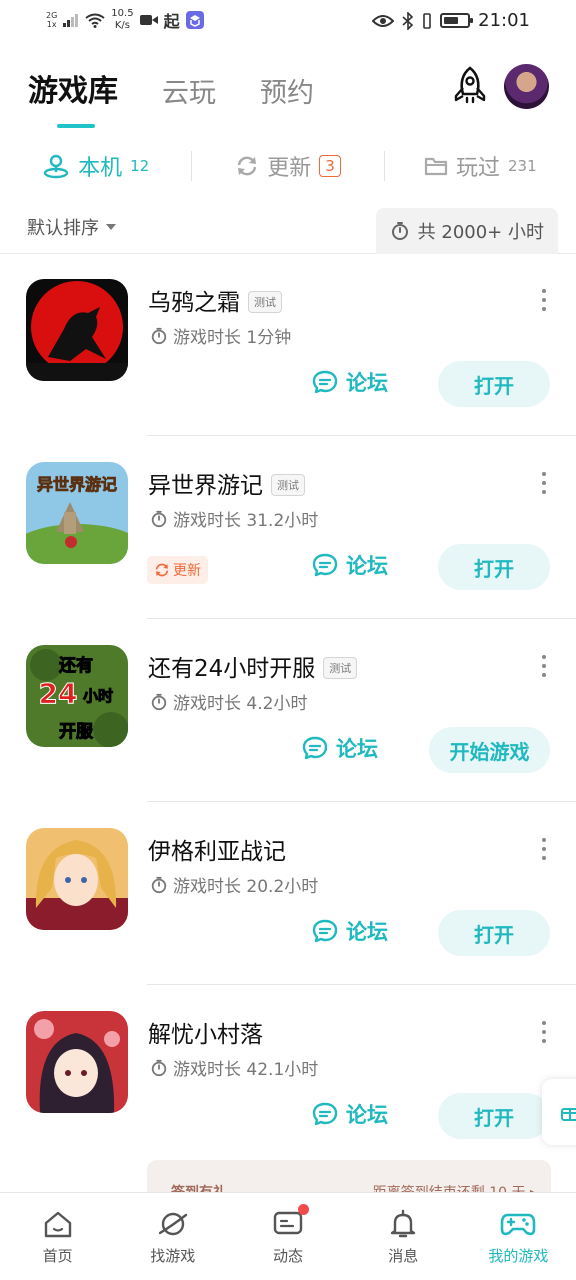 This screenshot has width=576, height=1280. What do you see at coordinates (518, 1224) in the screenshot?
I see `gamepad-icon` at bounding box center [518, 1224].